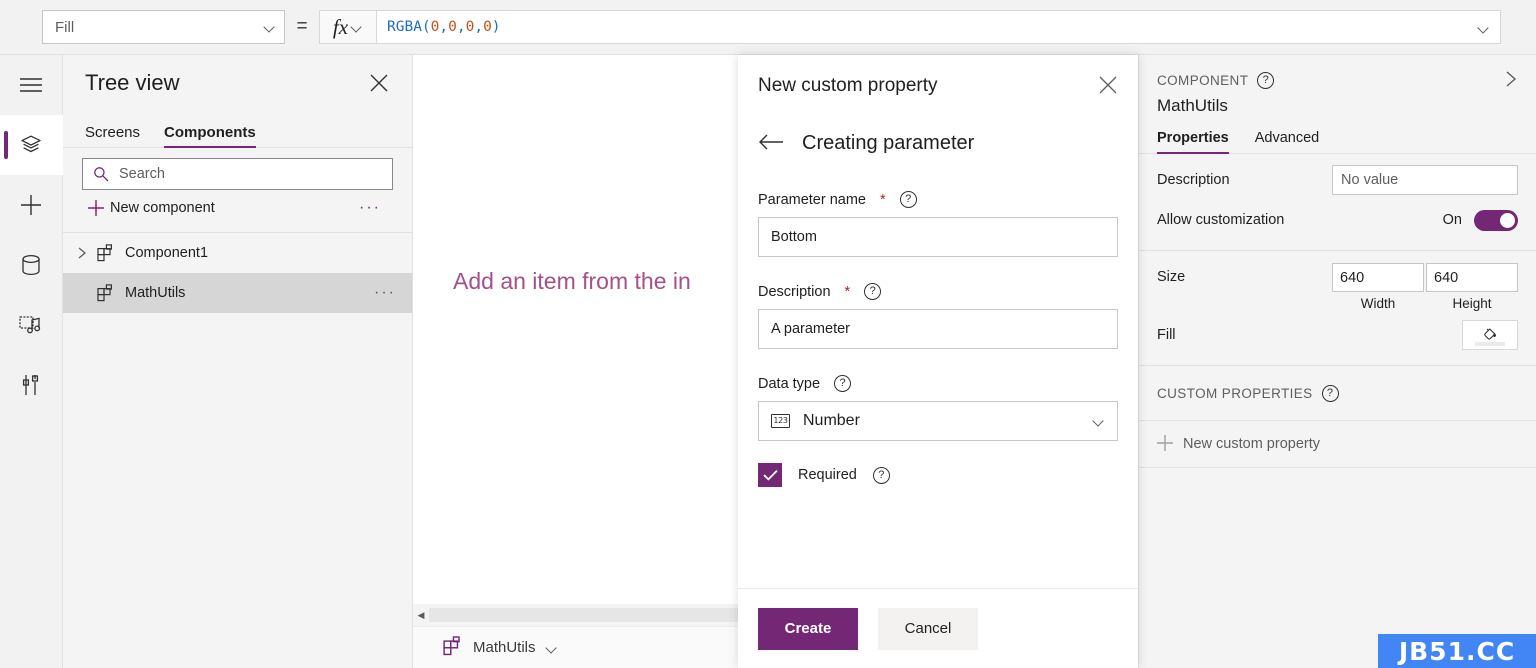 The image size is (1536, 668). Describe the element at coordinates (237, 253) in the screenshot. I see `tree-item-component1: Component1` at that location.